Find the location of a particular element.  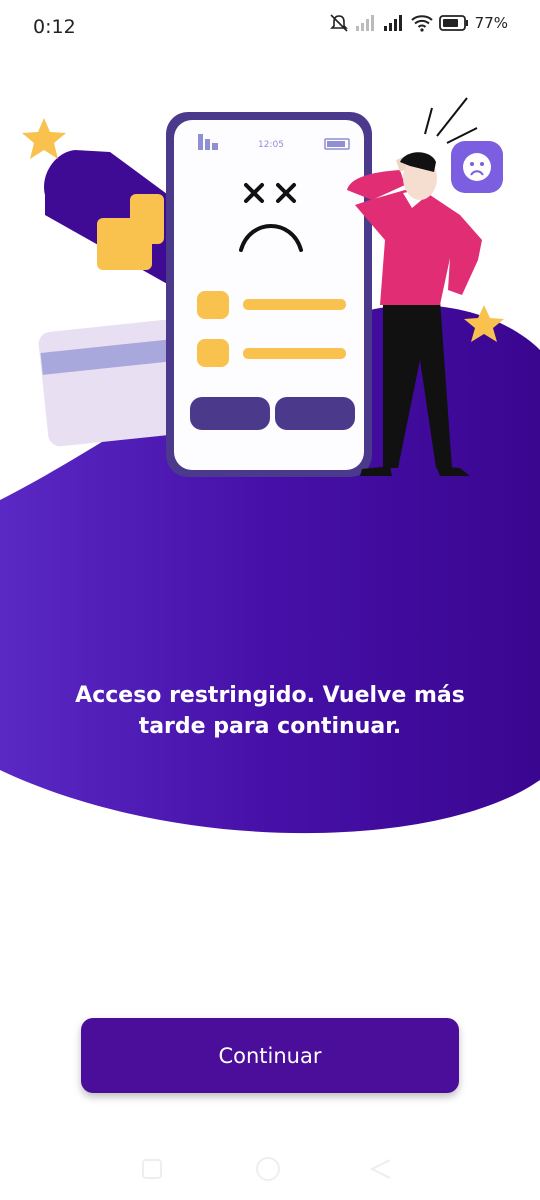

continue-button: Continuar is located at coordinates (270, 1055).